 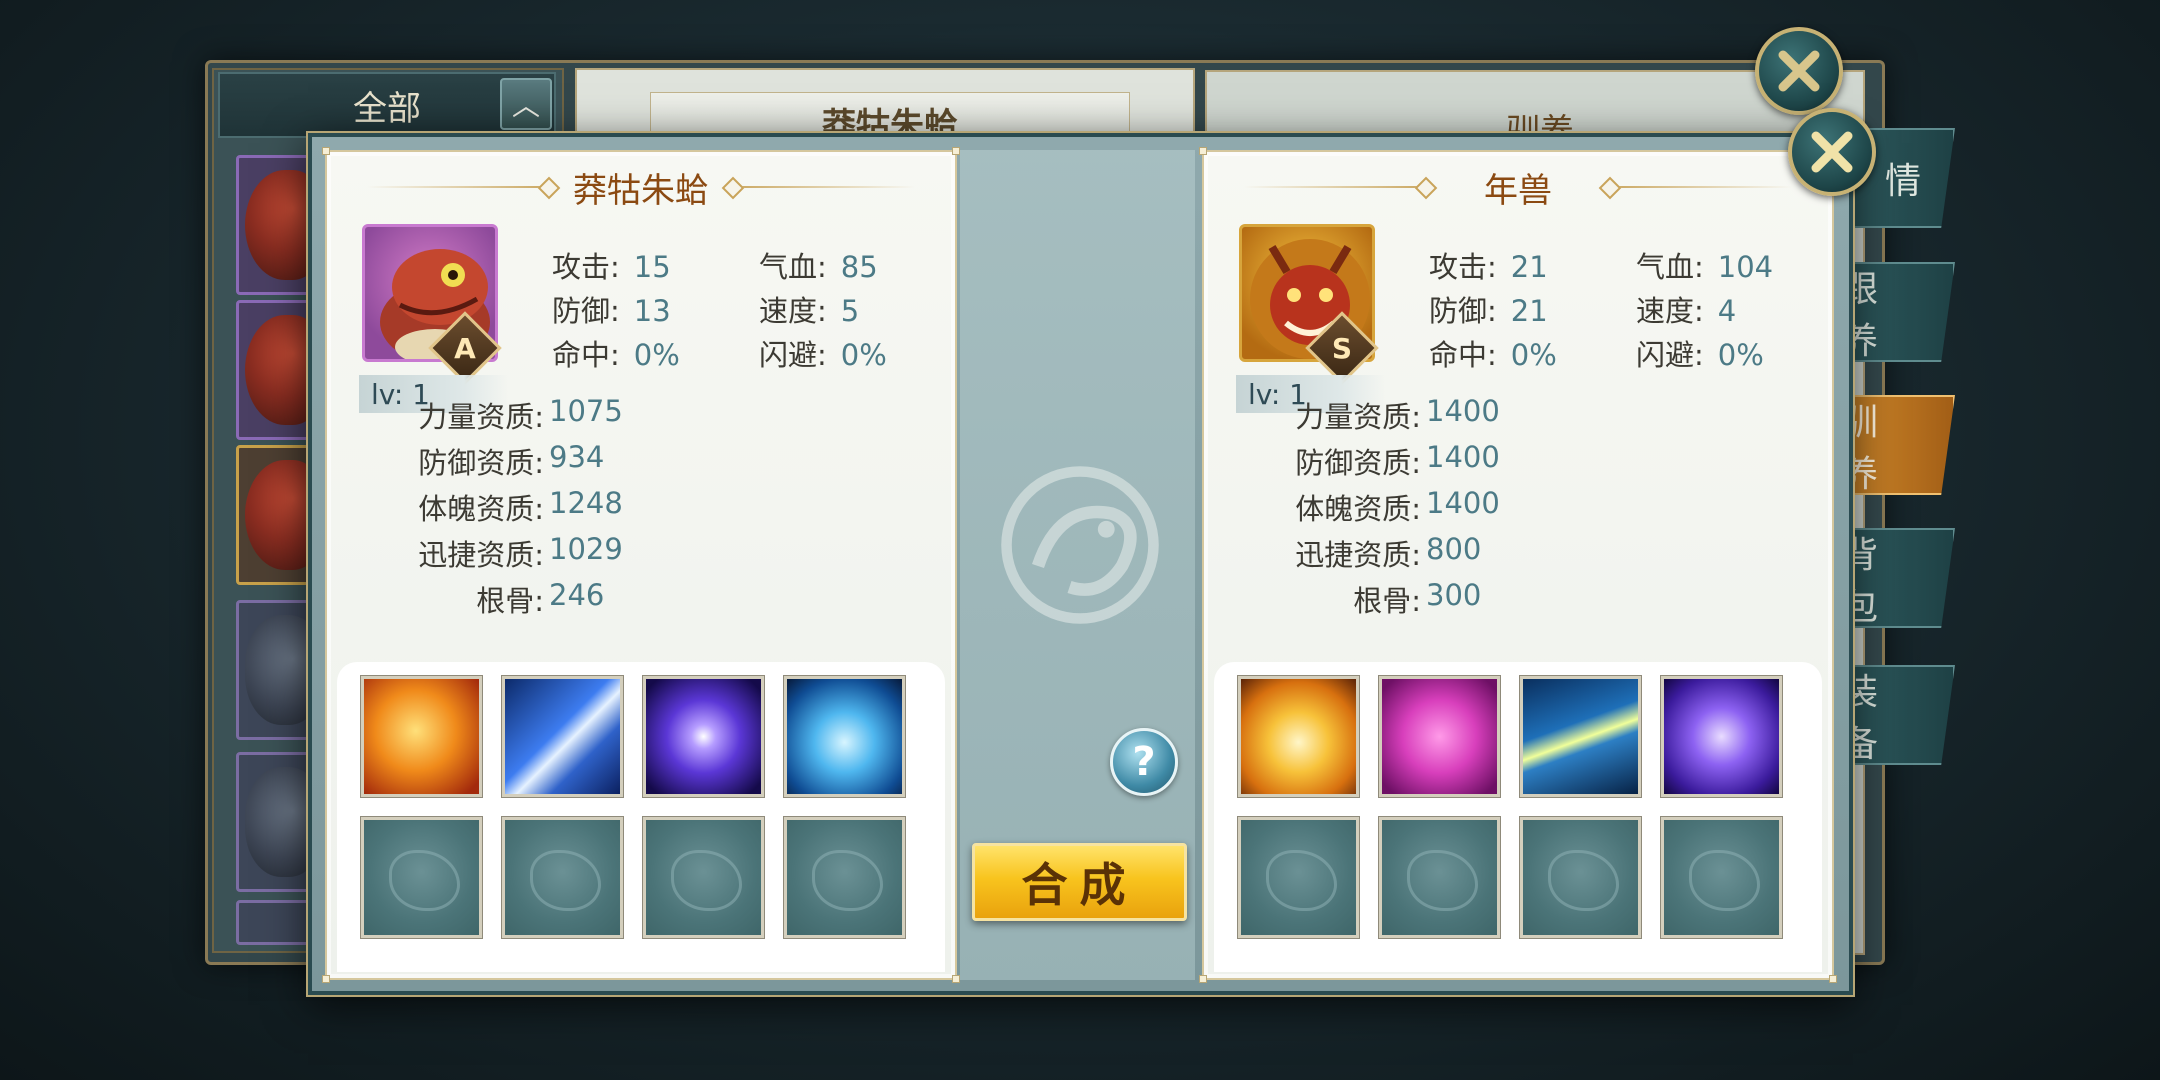 I want to click on root-bone-value: 300, so click(x=1454, y=595).